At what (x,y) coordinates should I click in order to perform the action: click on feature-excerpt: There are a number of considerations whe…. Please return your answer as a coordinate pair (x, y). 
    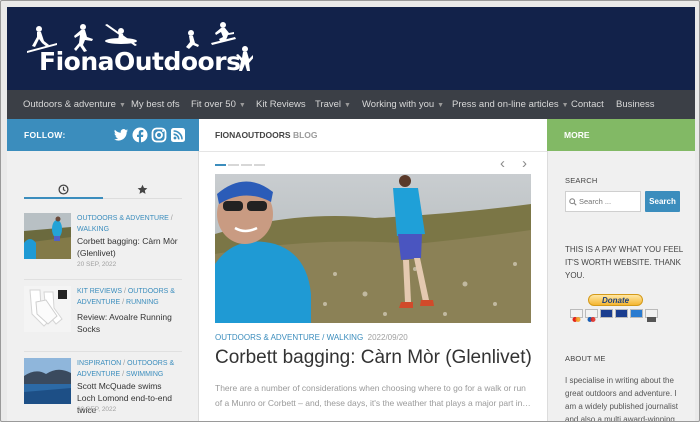
    Looking at the image, I should click on (373, 395).